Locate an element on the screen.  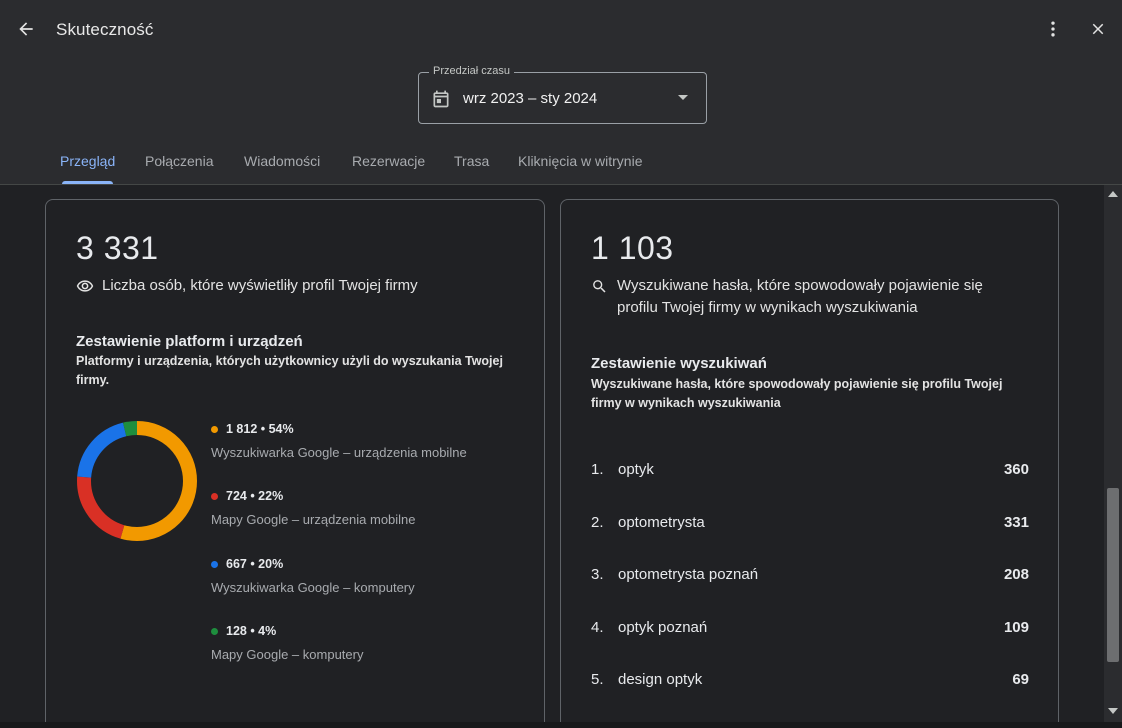
tab-wiadomosci: Wiadomości is located at coordinates (282, 161).